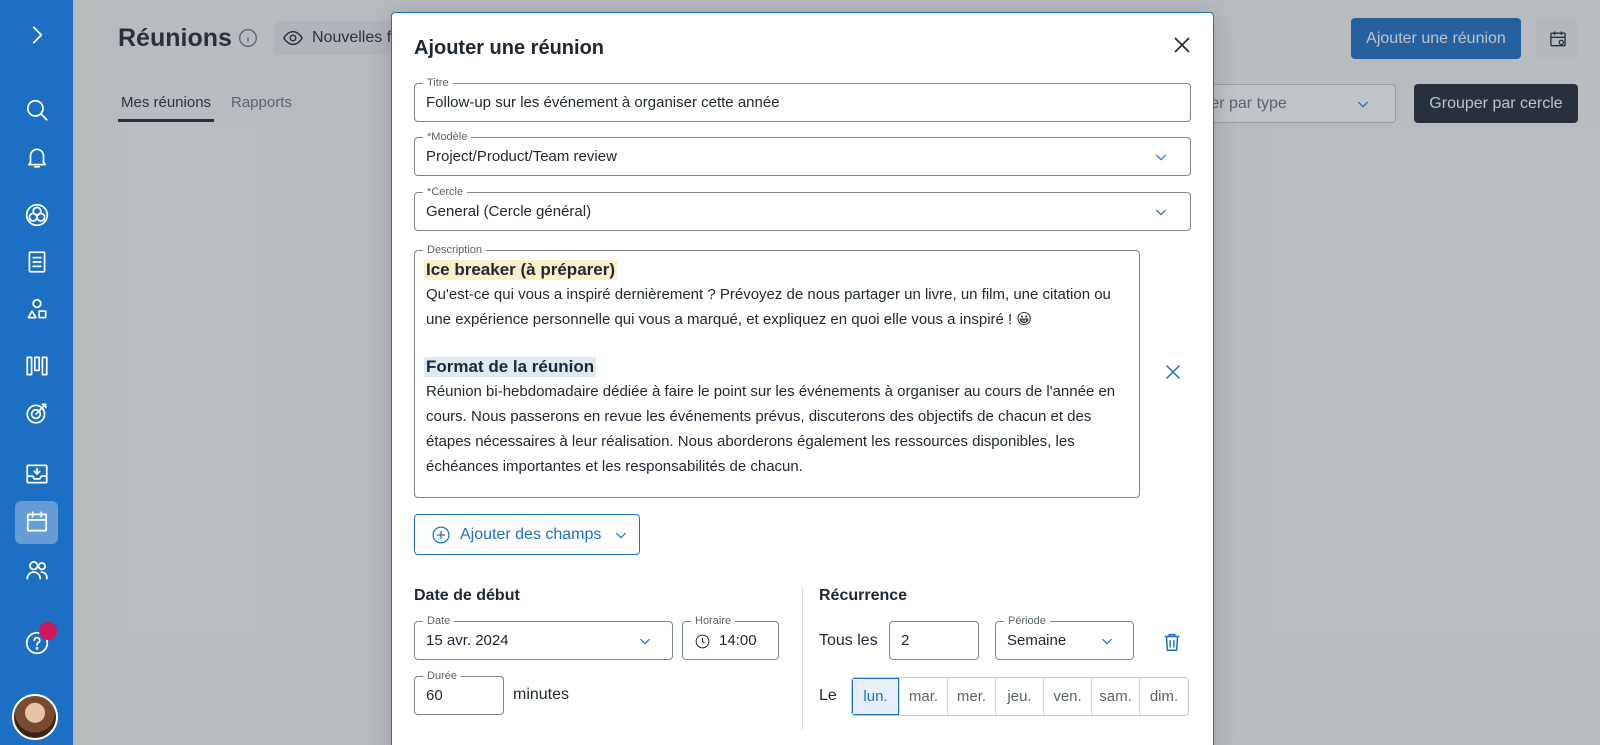  I want to click on avatar, so click(35, 717).